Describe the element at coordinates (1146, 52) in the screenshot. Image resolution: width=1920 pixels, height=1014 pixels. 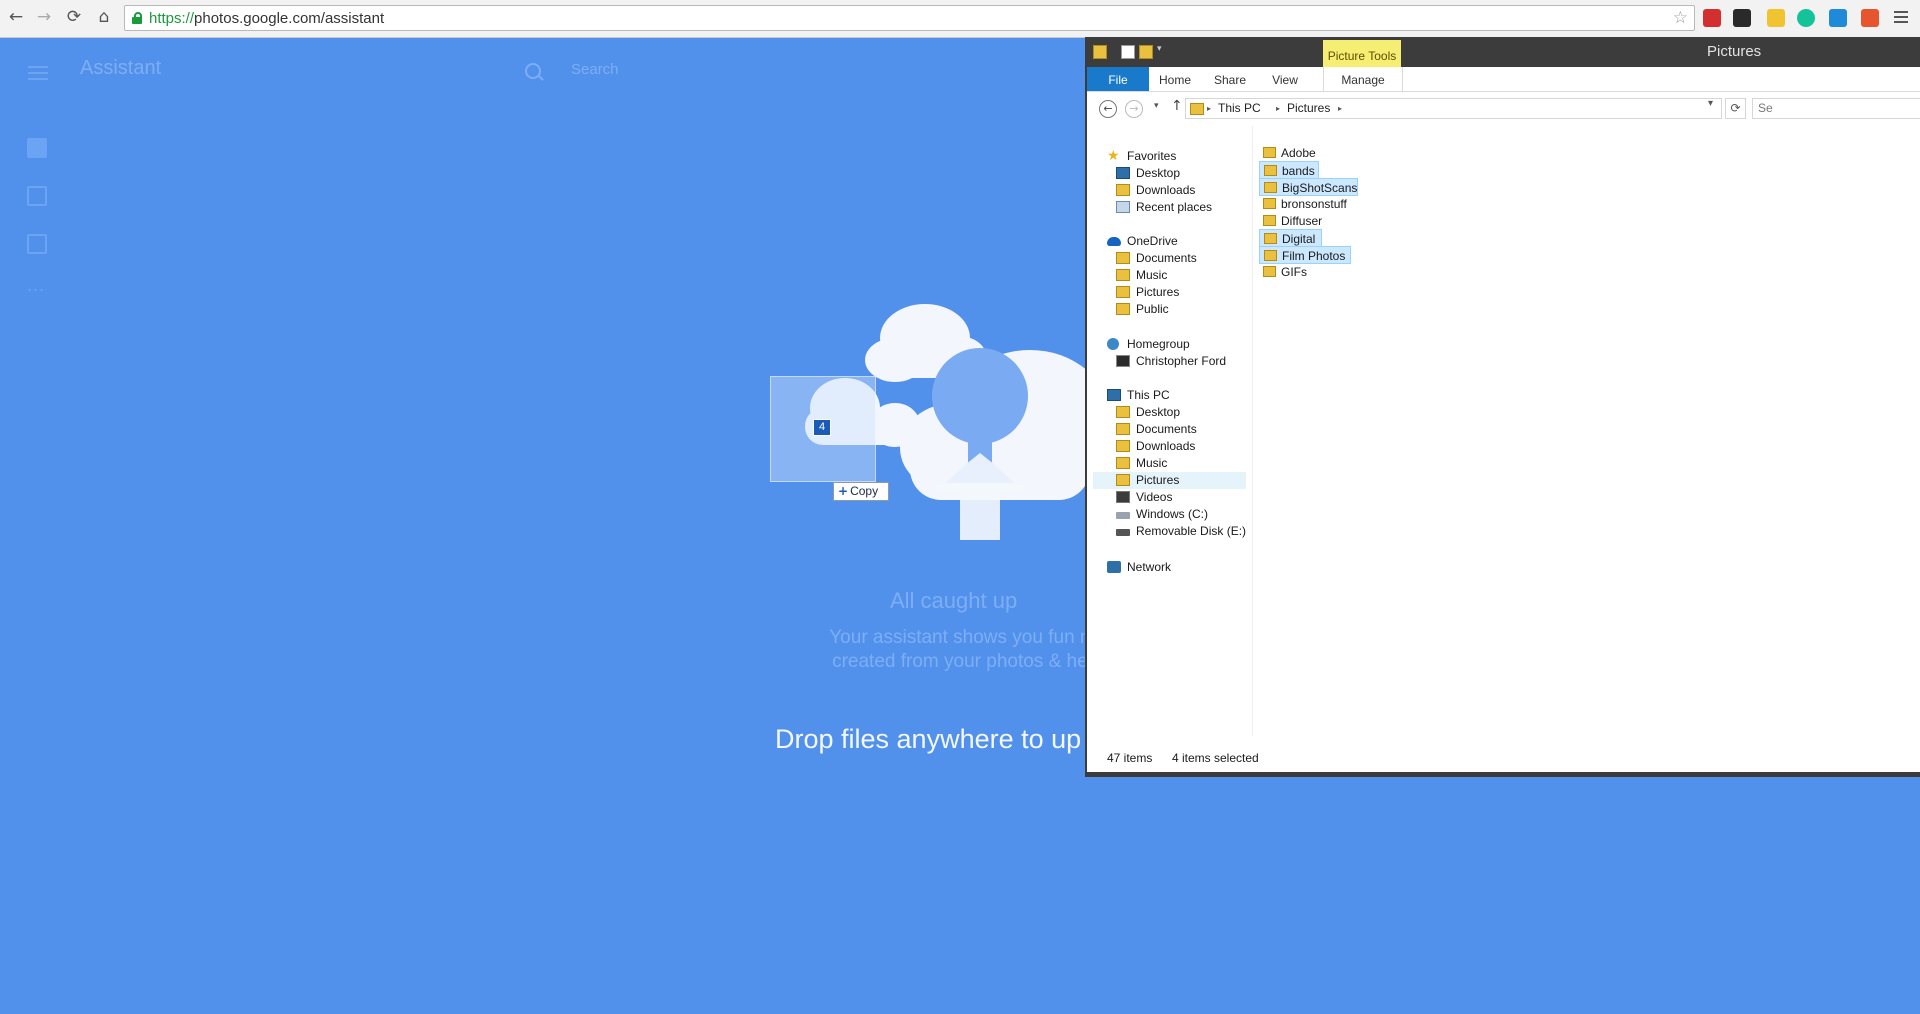
I see `new-folder-icon` at that location.